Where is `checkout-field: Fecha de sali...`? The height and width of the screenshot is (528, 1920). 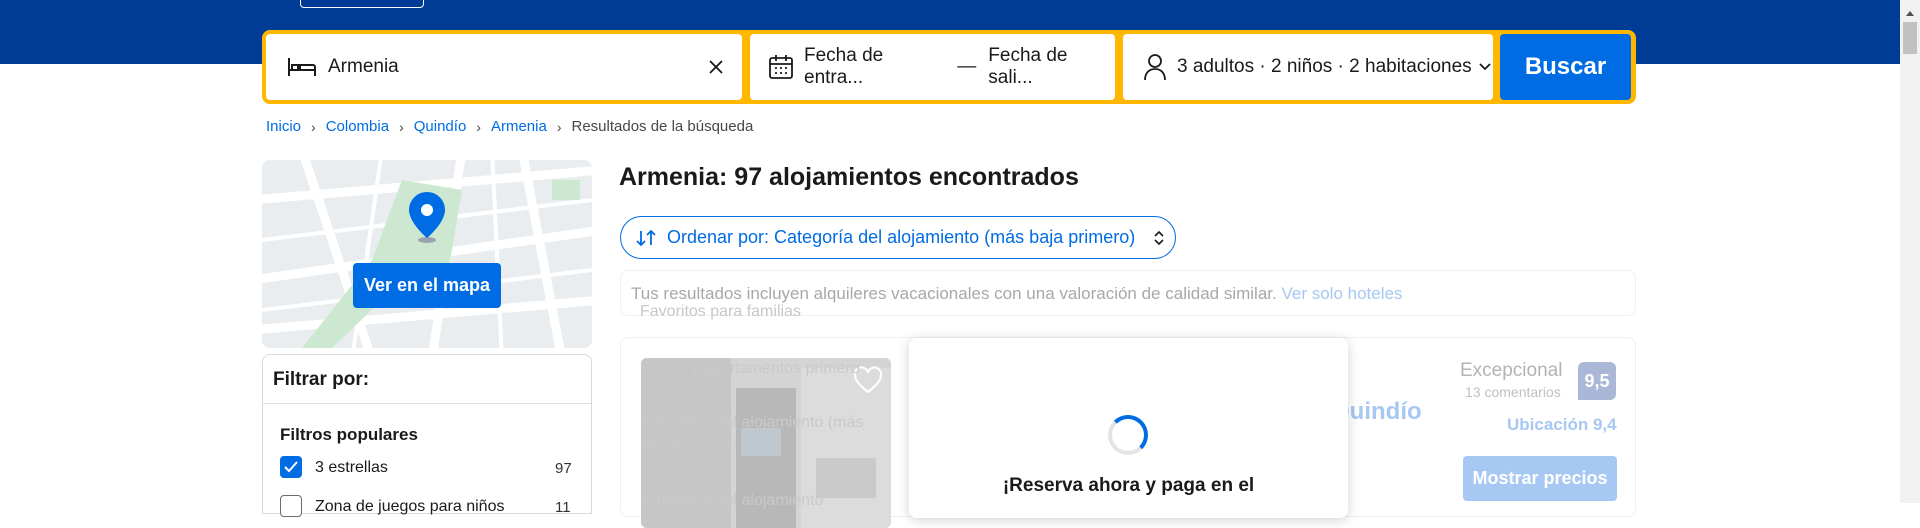 checkout-field: Fecha de sali... is located at coordinates (1051, 67).